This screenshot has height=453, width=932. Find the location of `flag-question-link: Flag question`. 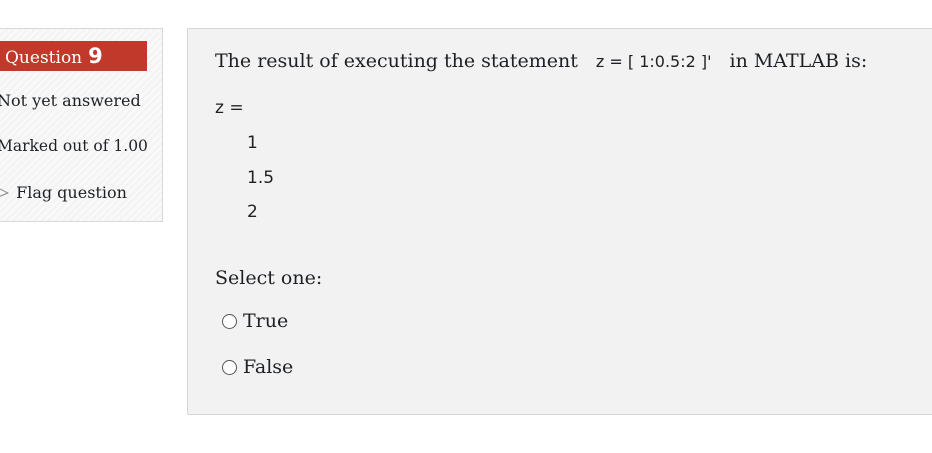

flag-question-link: Flag question is located at coordinates (63, 192).